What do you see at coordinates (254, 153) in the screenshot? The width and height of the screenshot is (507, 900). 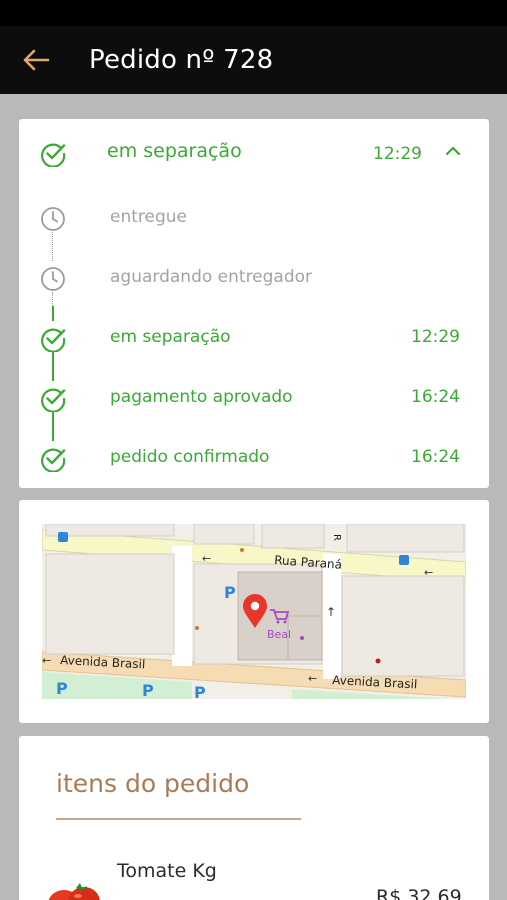 I see `status-header-toggle: em separação 12:29` at bounding box center [254, 153].